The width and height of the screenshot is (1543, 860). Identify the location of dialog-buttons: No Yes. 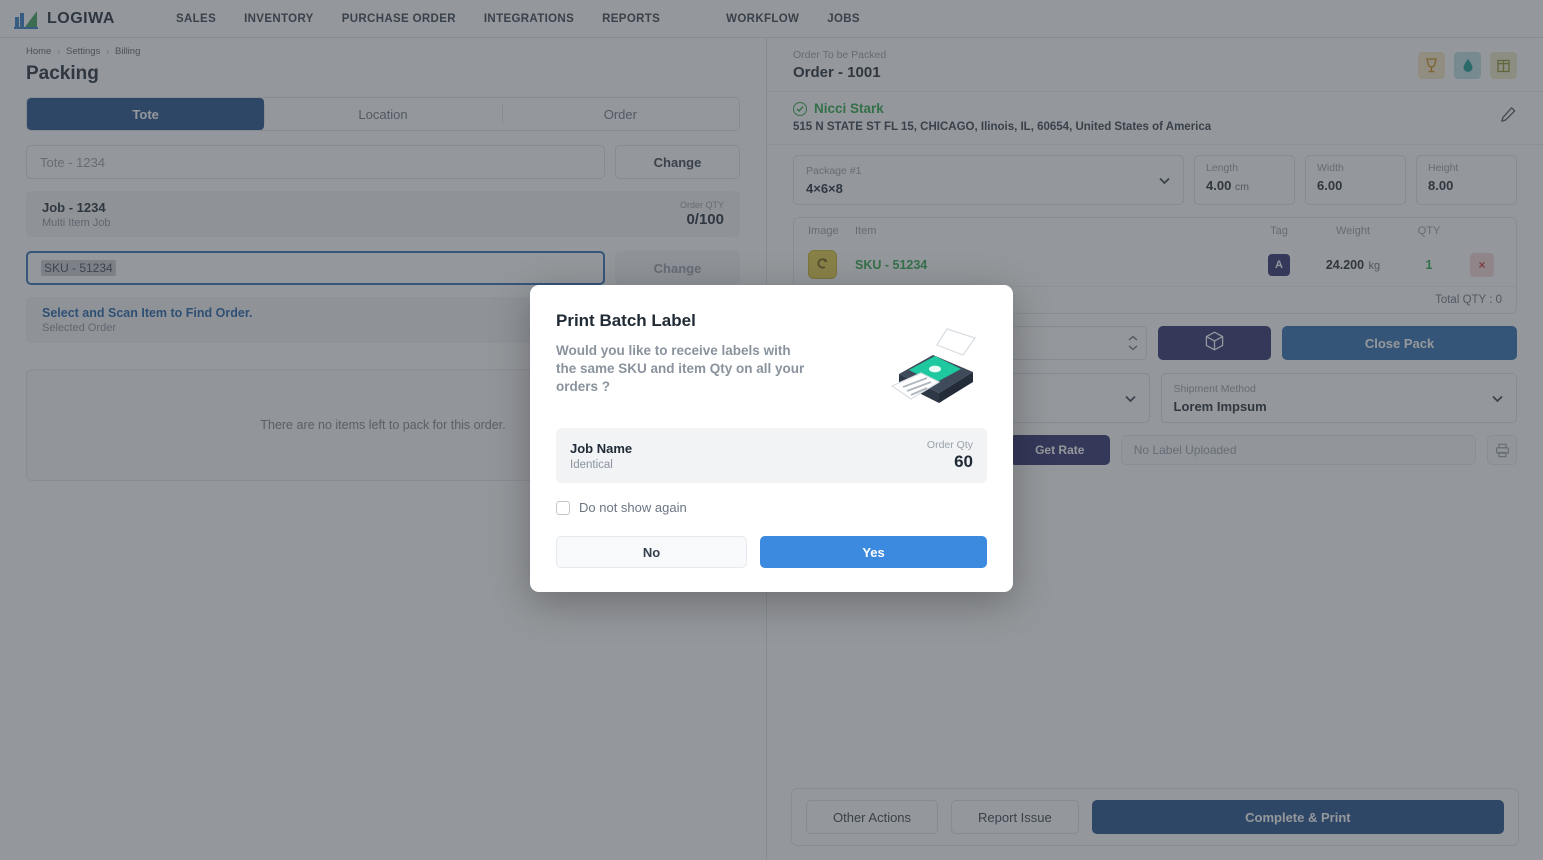
(771, 552).